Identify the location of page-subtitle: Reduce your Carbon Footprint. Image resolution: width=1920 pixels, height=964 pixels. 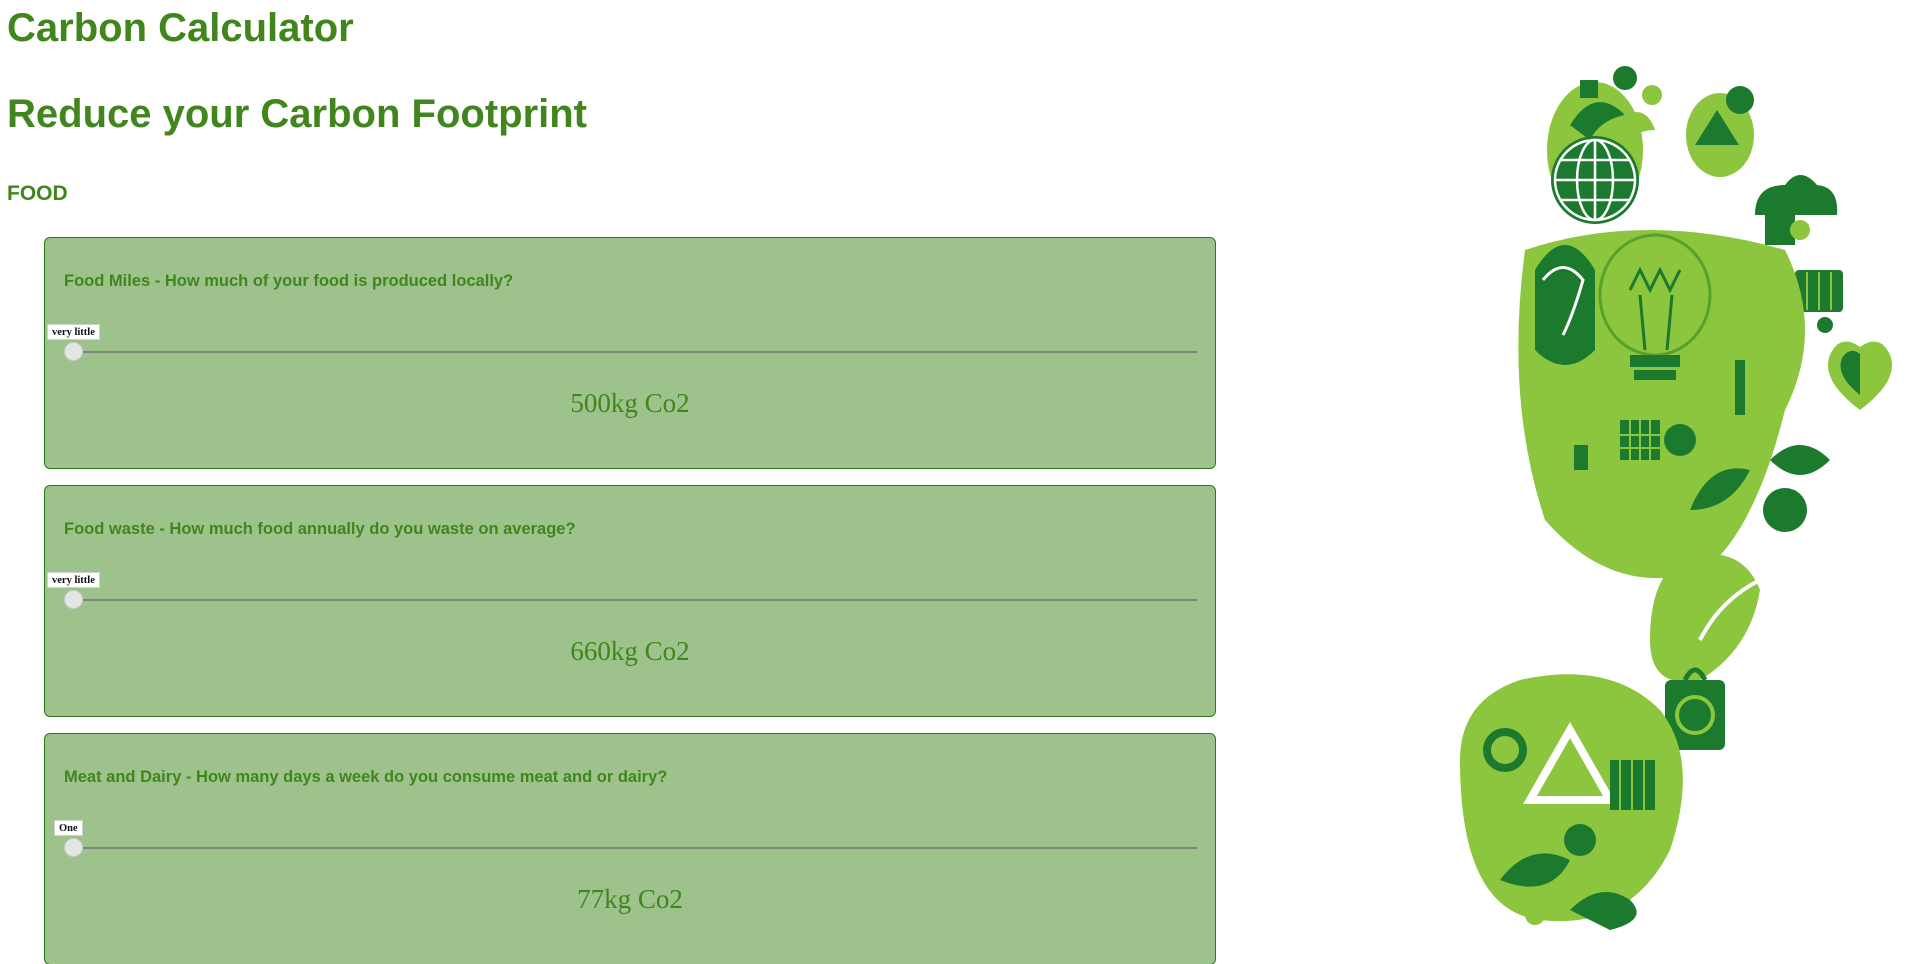
(297, 114).